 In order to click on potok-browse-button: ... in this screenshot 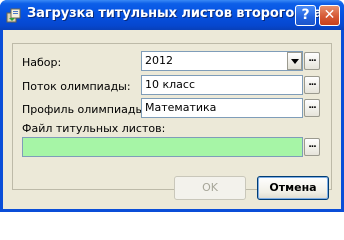, I will do `click(312, 85)`.